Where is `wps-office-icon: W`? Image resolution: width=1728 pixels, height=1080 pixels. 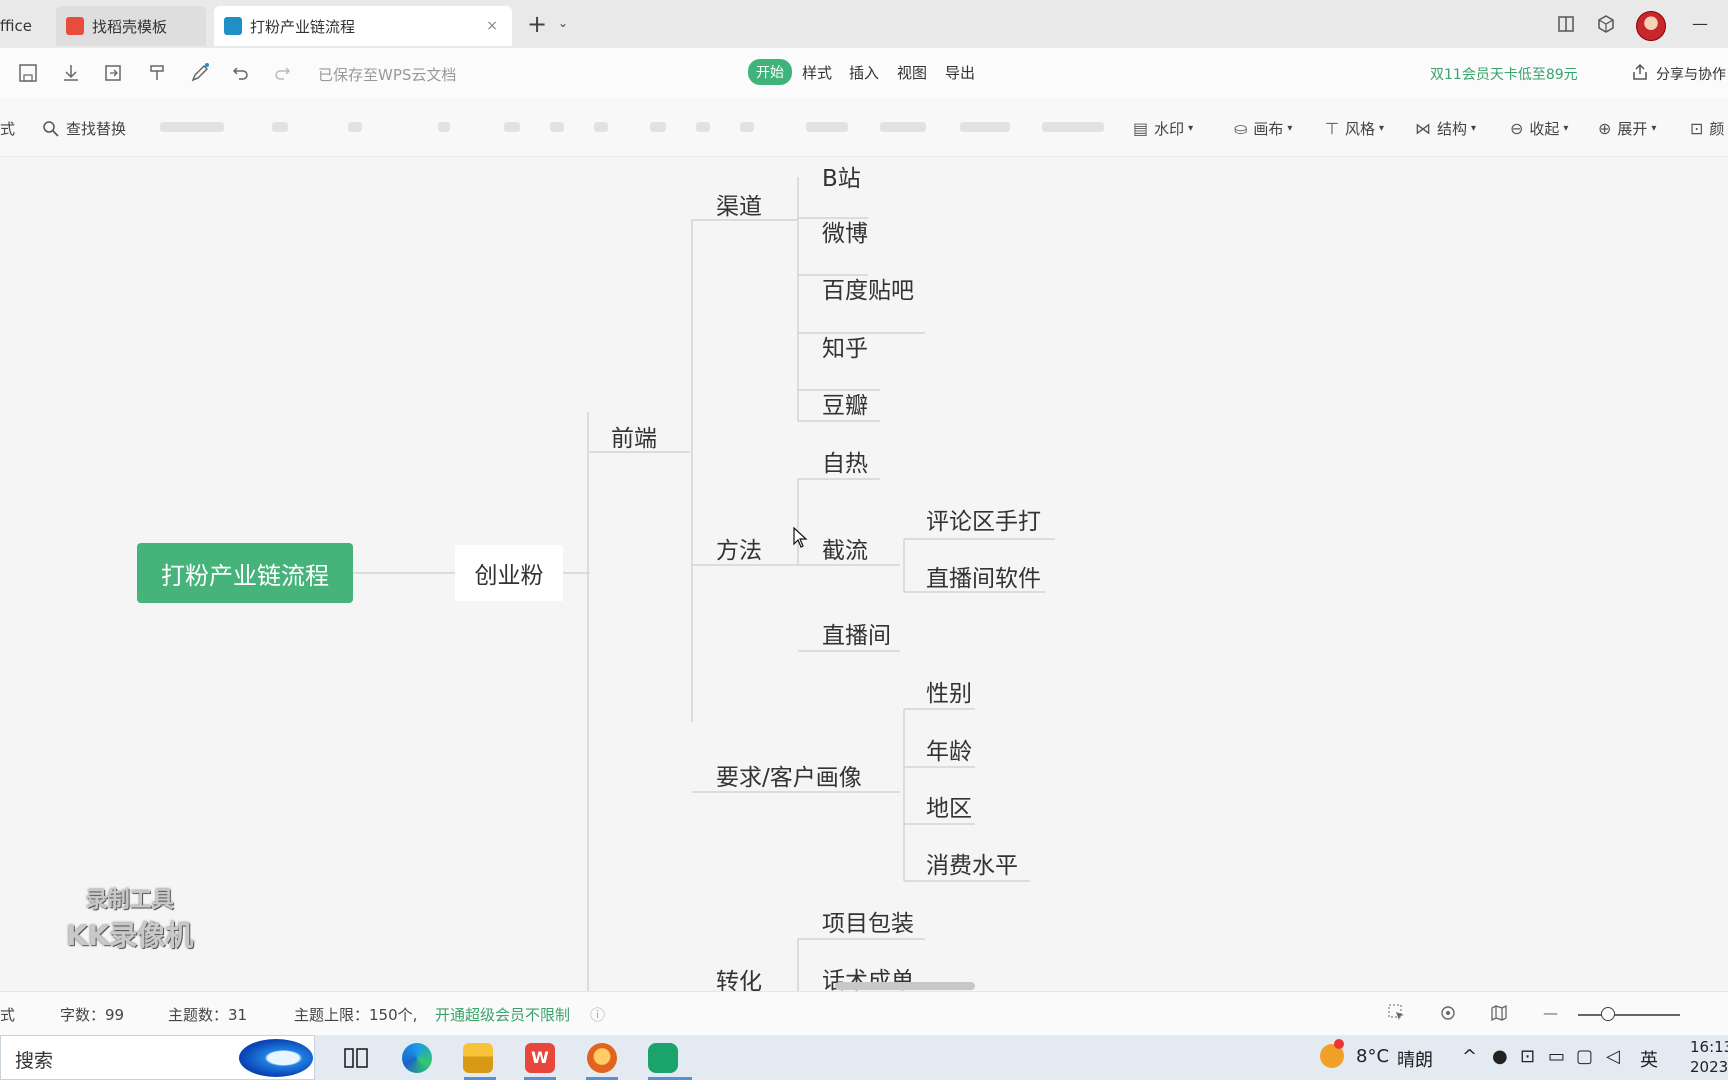
wps-office-icon: W is located at coordinates (540, 1058).